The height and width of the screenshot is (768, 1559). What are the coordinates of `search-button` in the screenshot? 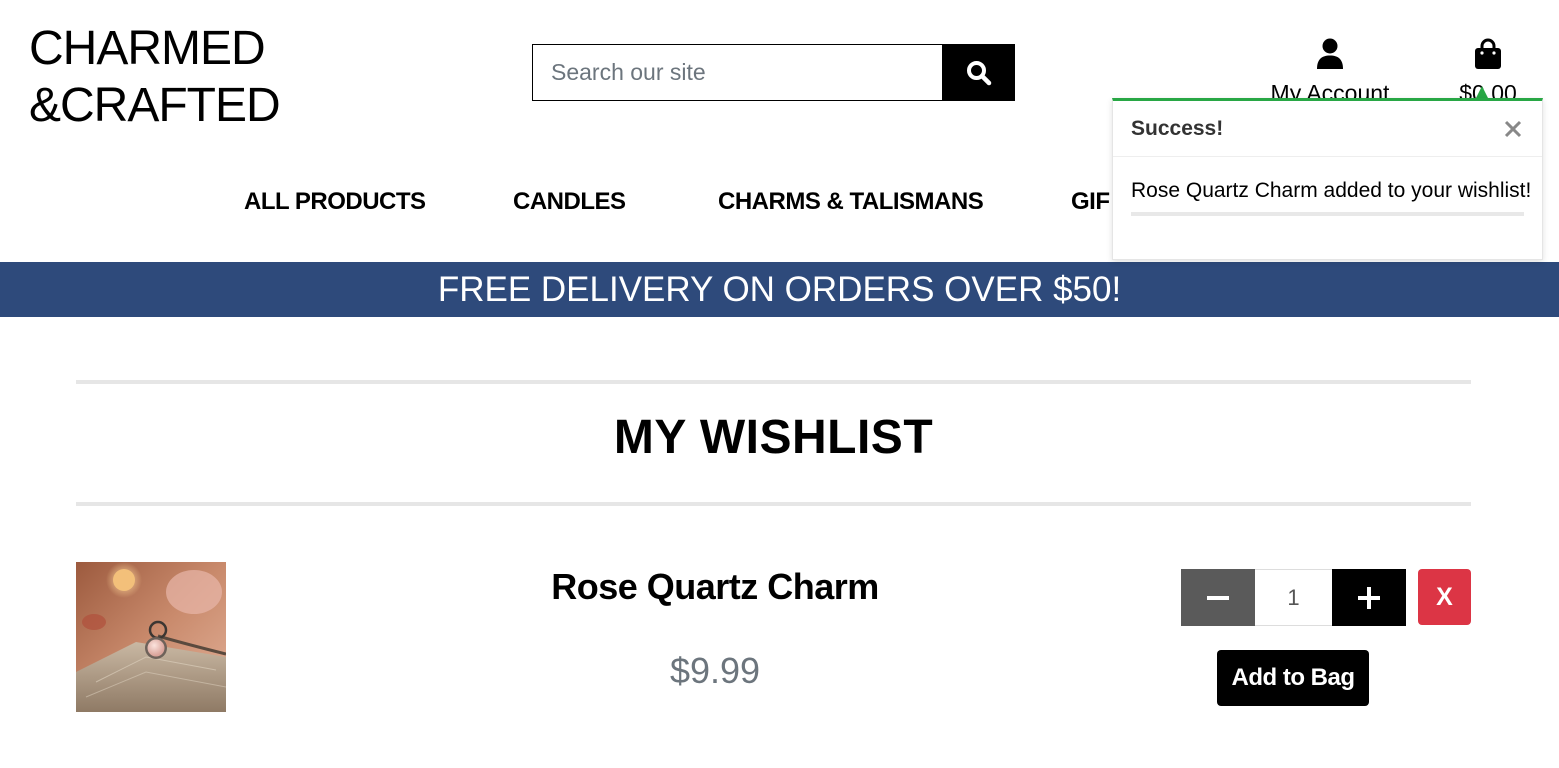 It's located at (978, 72).